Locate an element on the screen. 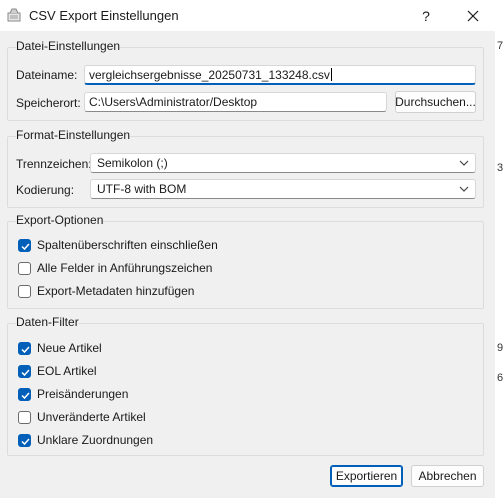 This screenshot has height=498, width=503. checkbox-label: EOL Artikel is located at coordinates (67, 371).